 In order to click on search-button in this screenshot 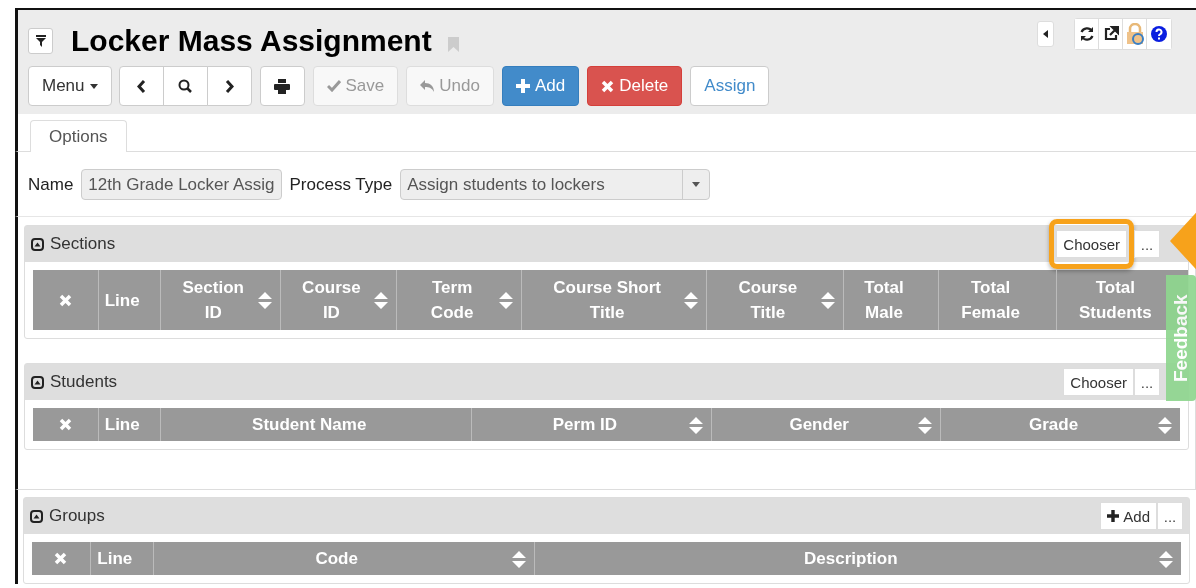, I will do `click(185, 86)`.